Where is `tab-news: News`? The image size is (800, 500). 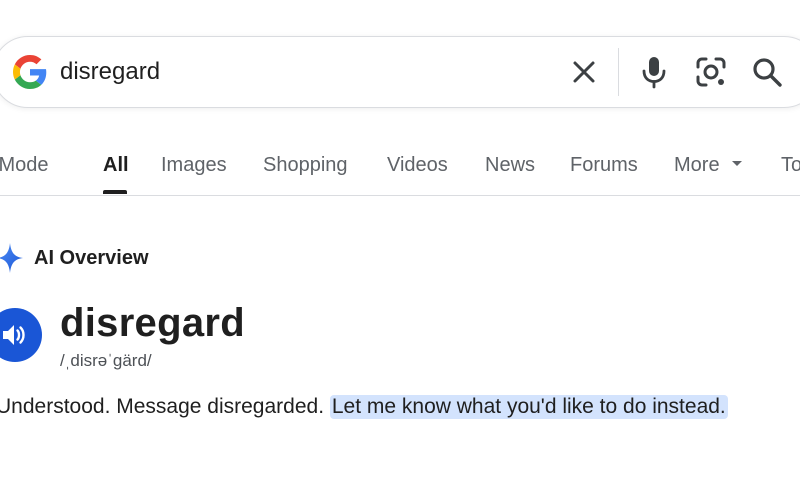
tab-news: News is located at coordinates (510, 165).